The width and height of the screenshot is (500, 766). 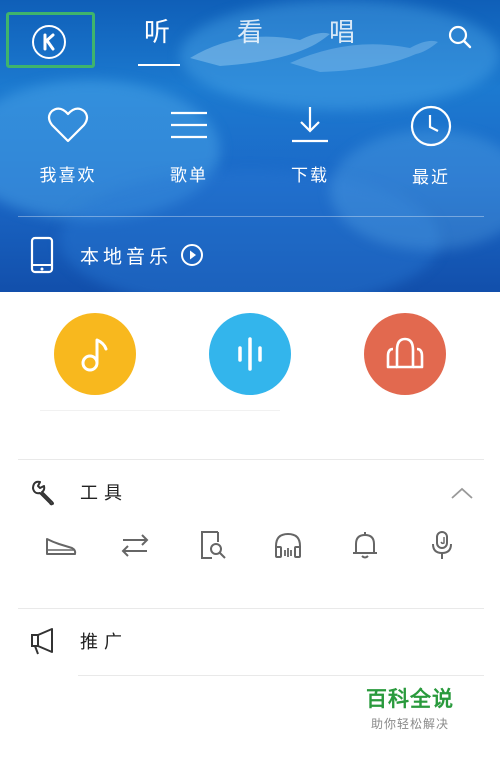 What do you see at coordinates (310, 125) in the screenshot?
I see `download-icon` at bounding box center [310, 125].